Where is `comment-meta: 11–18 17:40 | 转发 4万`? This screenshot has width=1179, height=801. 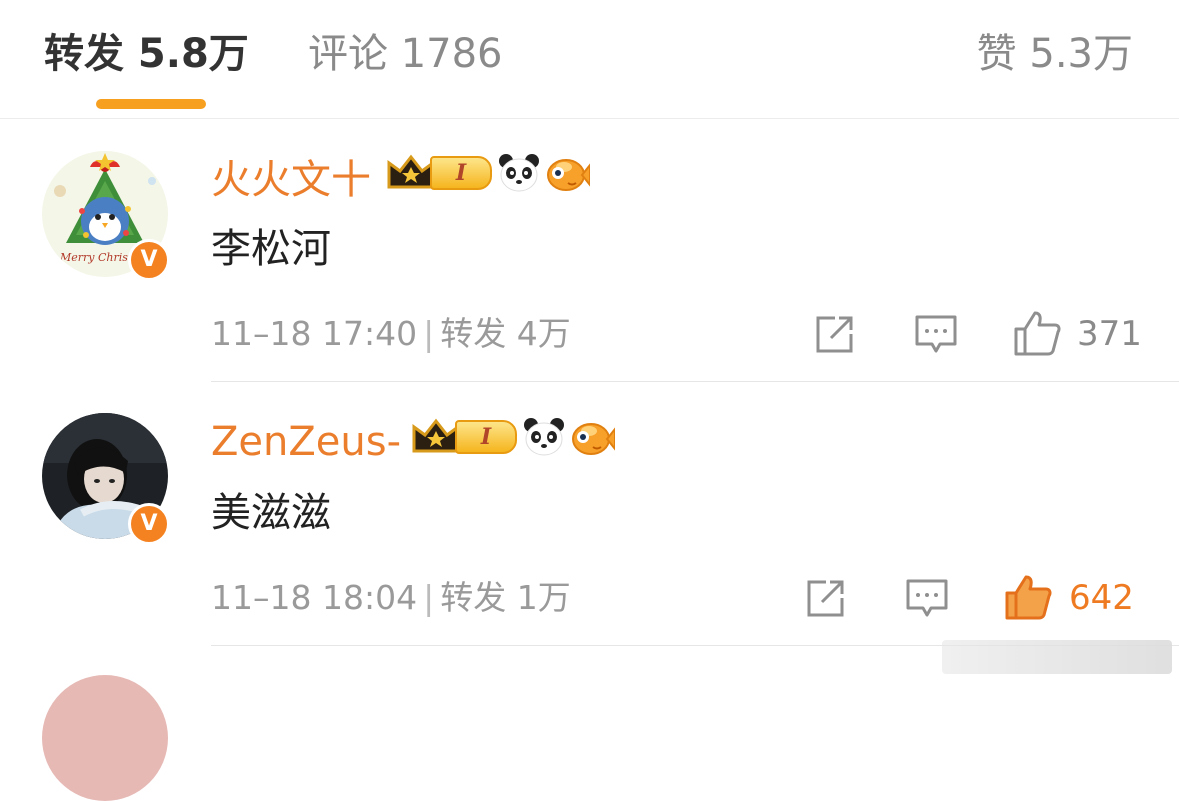
comment-meta: 11–18 17:40 | 转发 4万 is located at coordinates (391, 334).